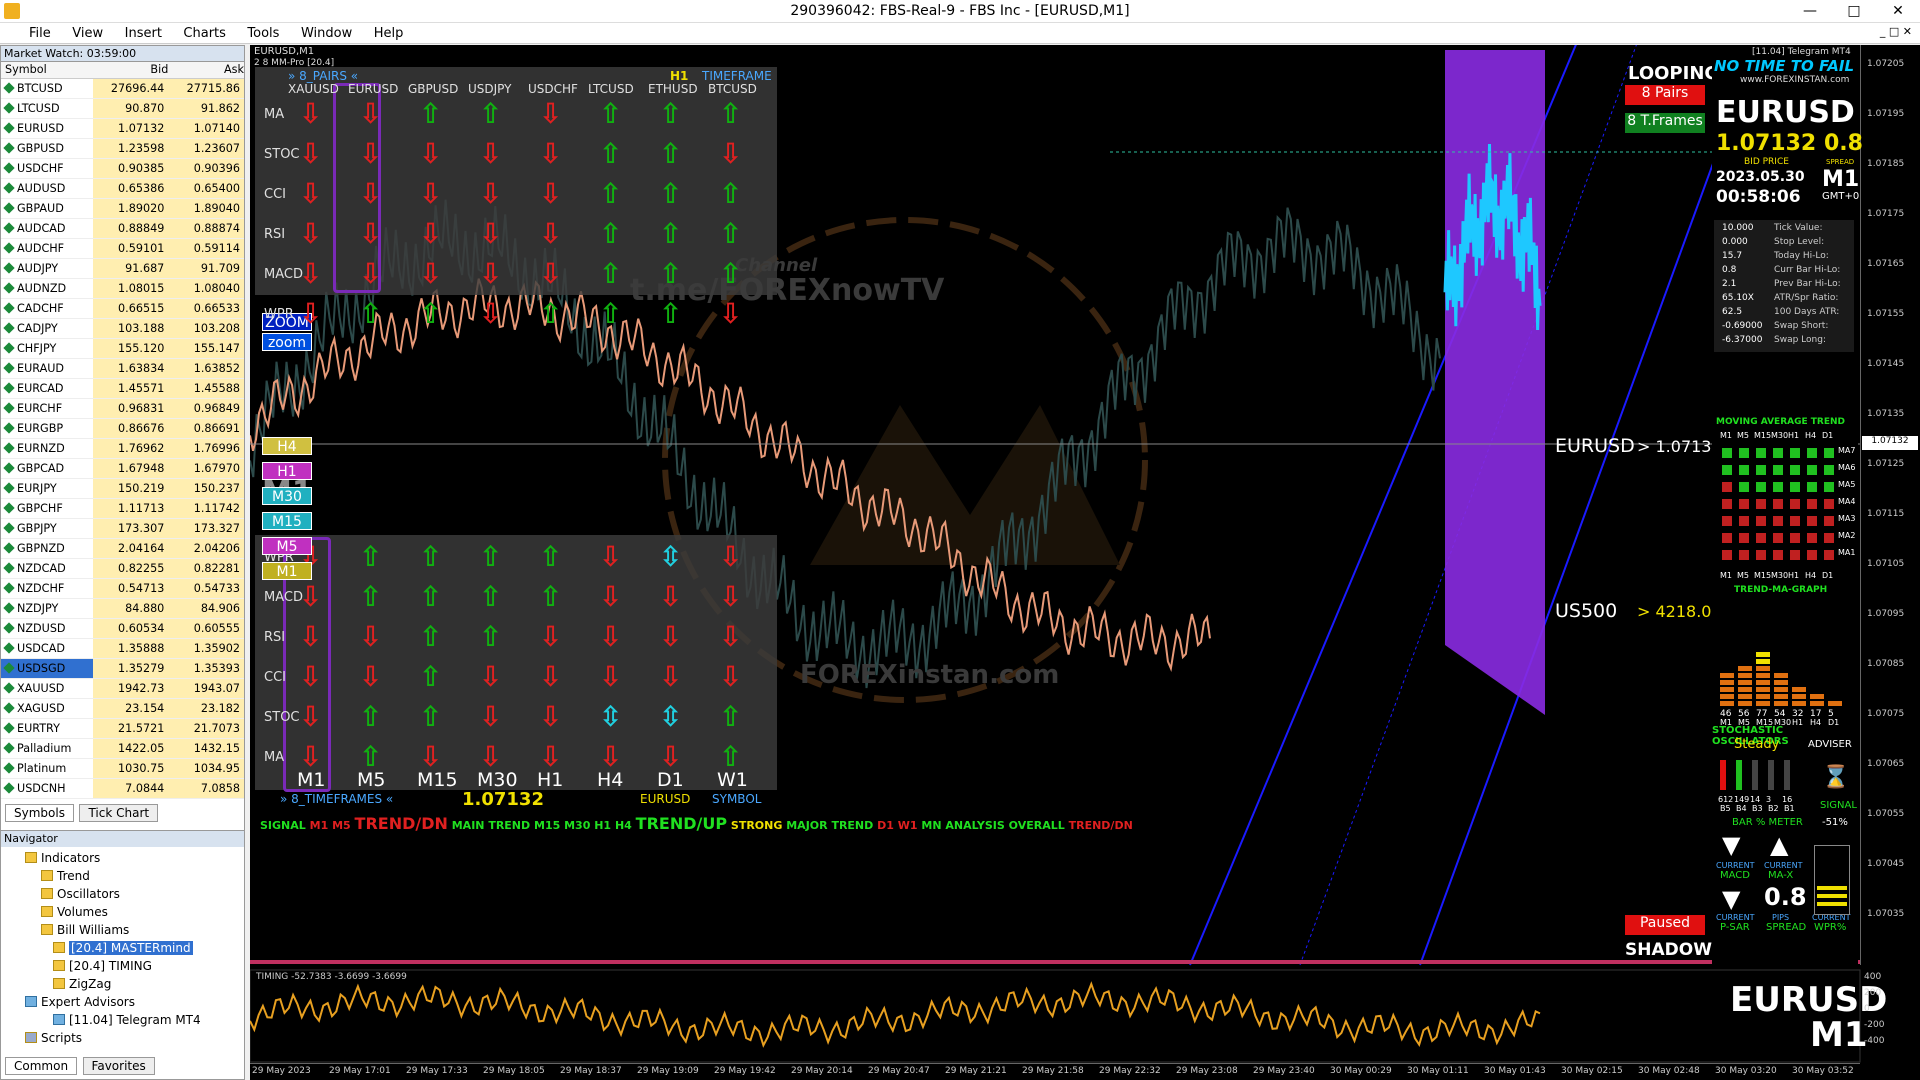 This screenshot has width=1920, height=1080. I want to click on menu-help: Help, so click(389, 33).